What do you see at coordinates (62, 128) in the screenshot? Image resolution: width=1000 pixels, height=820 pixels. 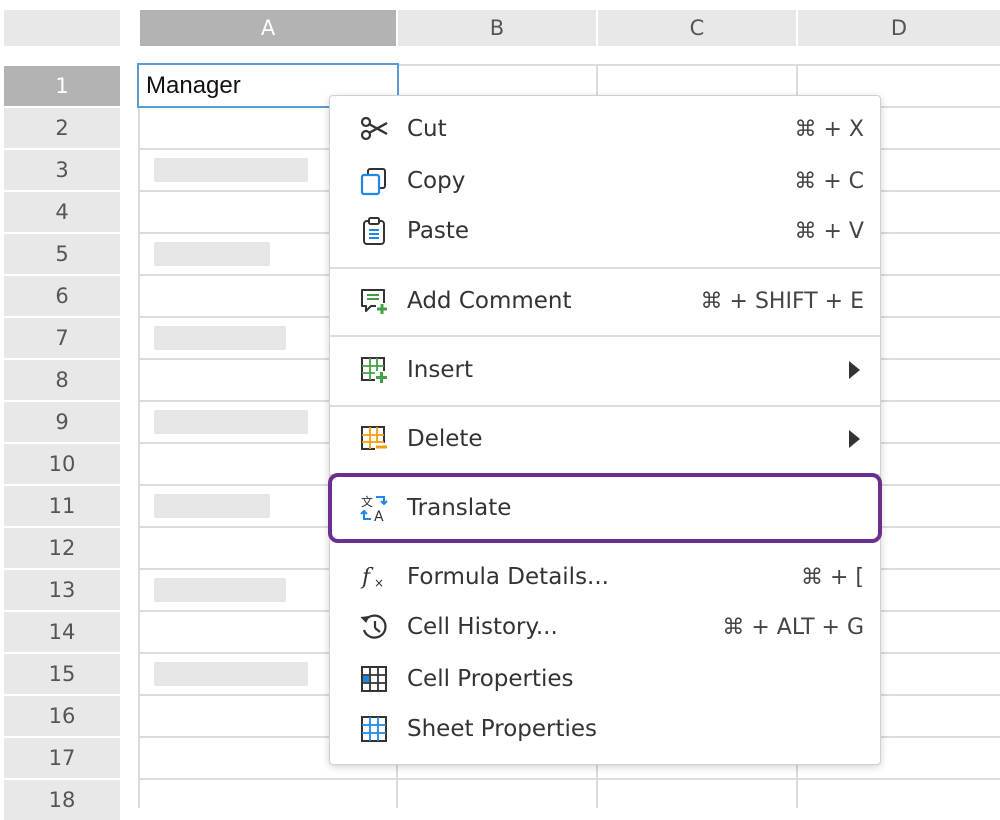 I see `row-header: 2` at bounding box center [62, 128].